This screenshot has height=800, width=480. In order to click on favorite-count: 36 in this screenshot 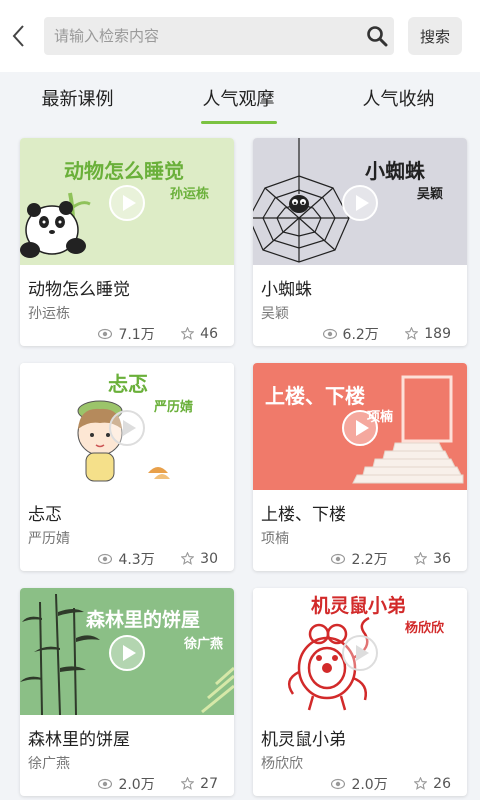, I will do `click(432, 559)`.